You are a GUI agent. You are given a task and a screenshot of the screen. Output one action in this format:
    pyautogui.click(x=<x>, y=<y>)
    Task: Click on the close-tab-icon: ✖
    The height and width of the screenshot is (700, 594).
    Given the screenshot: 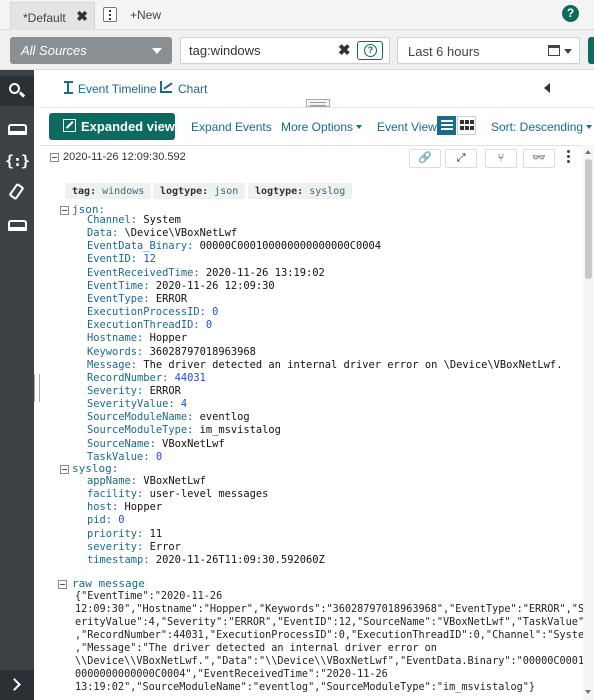 What is the action you would take?
    pyautogui.click(x=82, y=16)
    